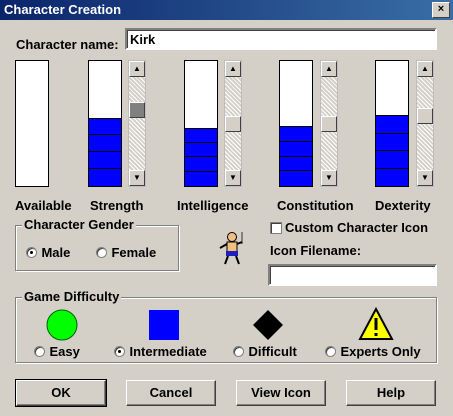 The image size is (453, 416). Describe the element at coordinates (233, 178) in the screenshot. I see `intelligence-down-arrow-icon: ▼` at that location.